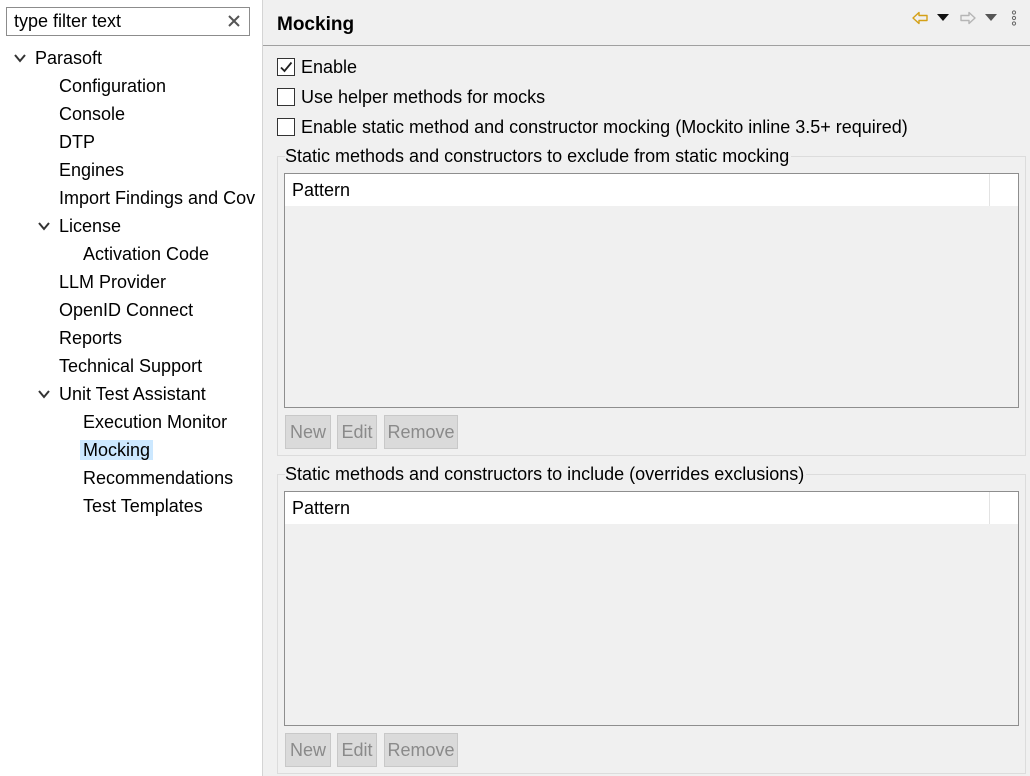 The height and width of the screenshot is (776, 1030). I want to click on tree-item-reports: Reports, so click(90, 338).